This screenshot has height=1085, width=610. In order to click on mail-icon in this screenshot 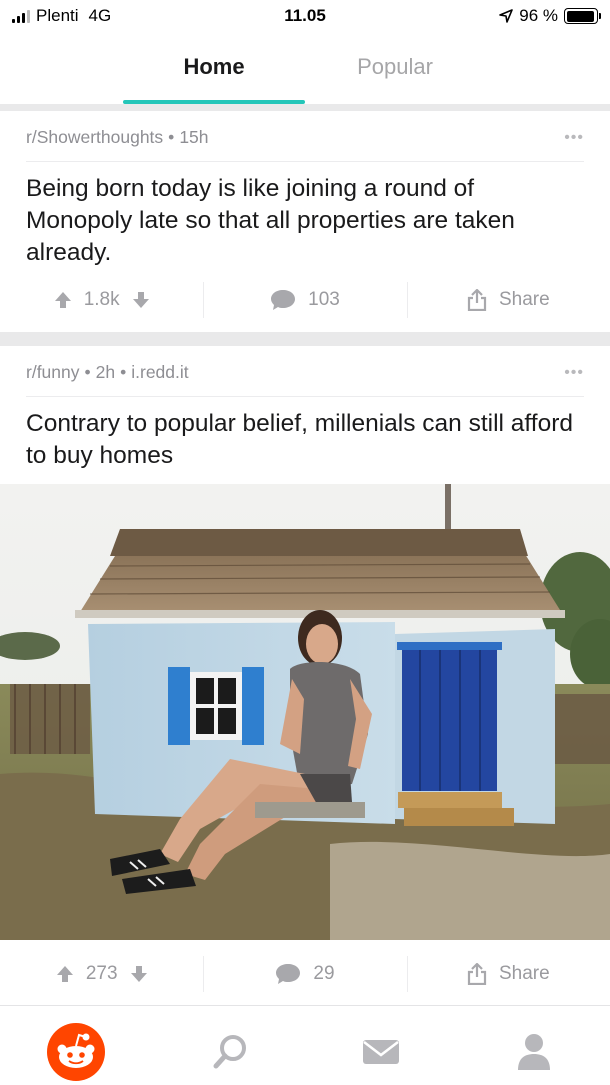, I will do `click(381, 1052)`.